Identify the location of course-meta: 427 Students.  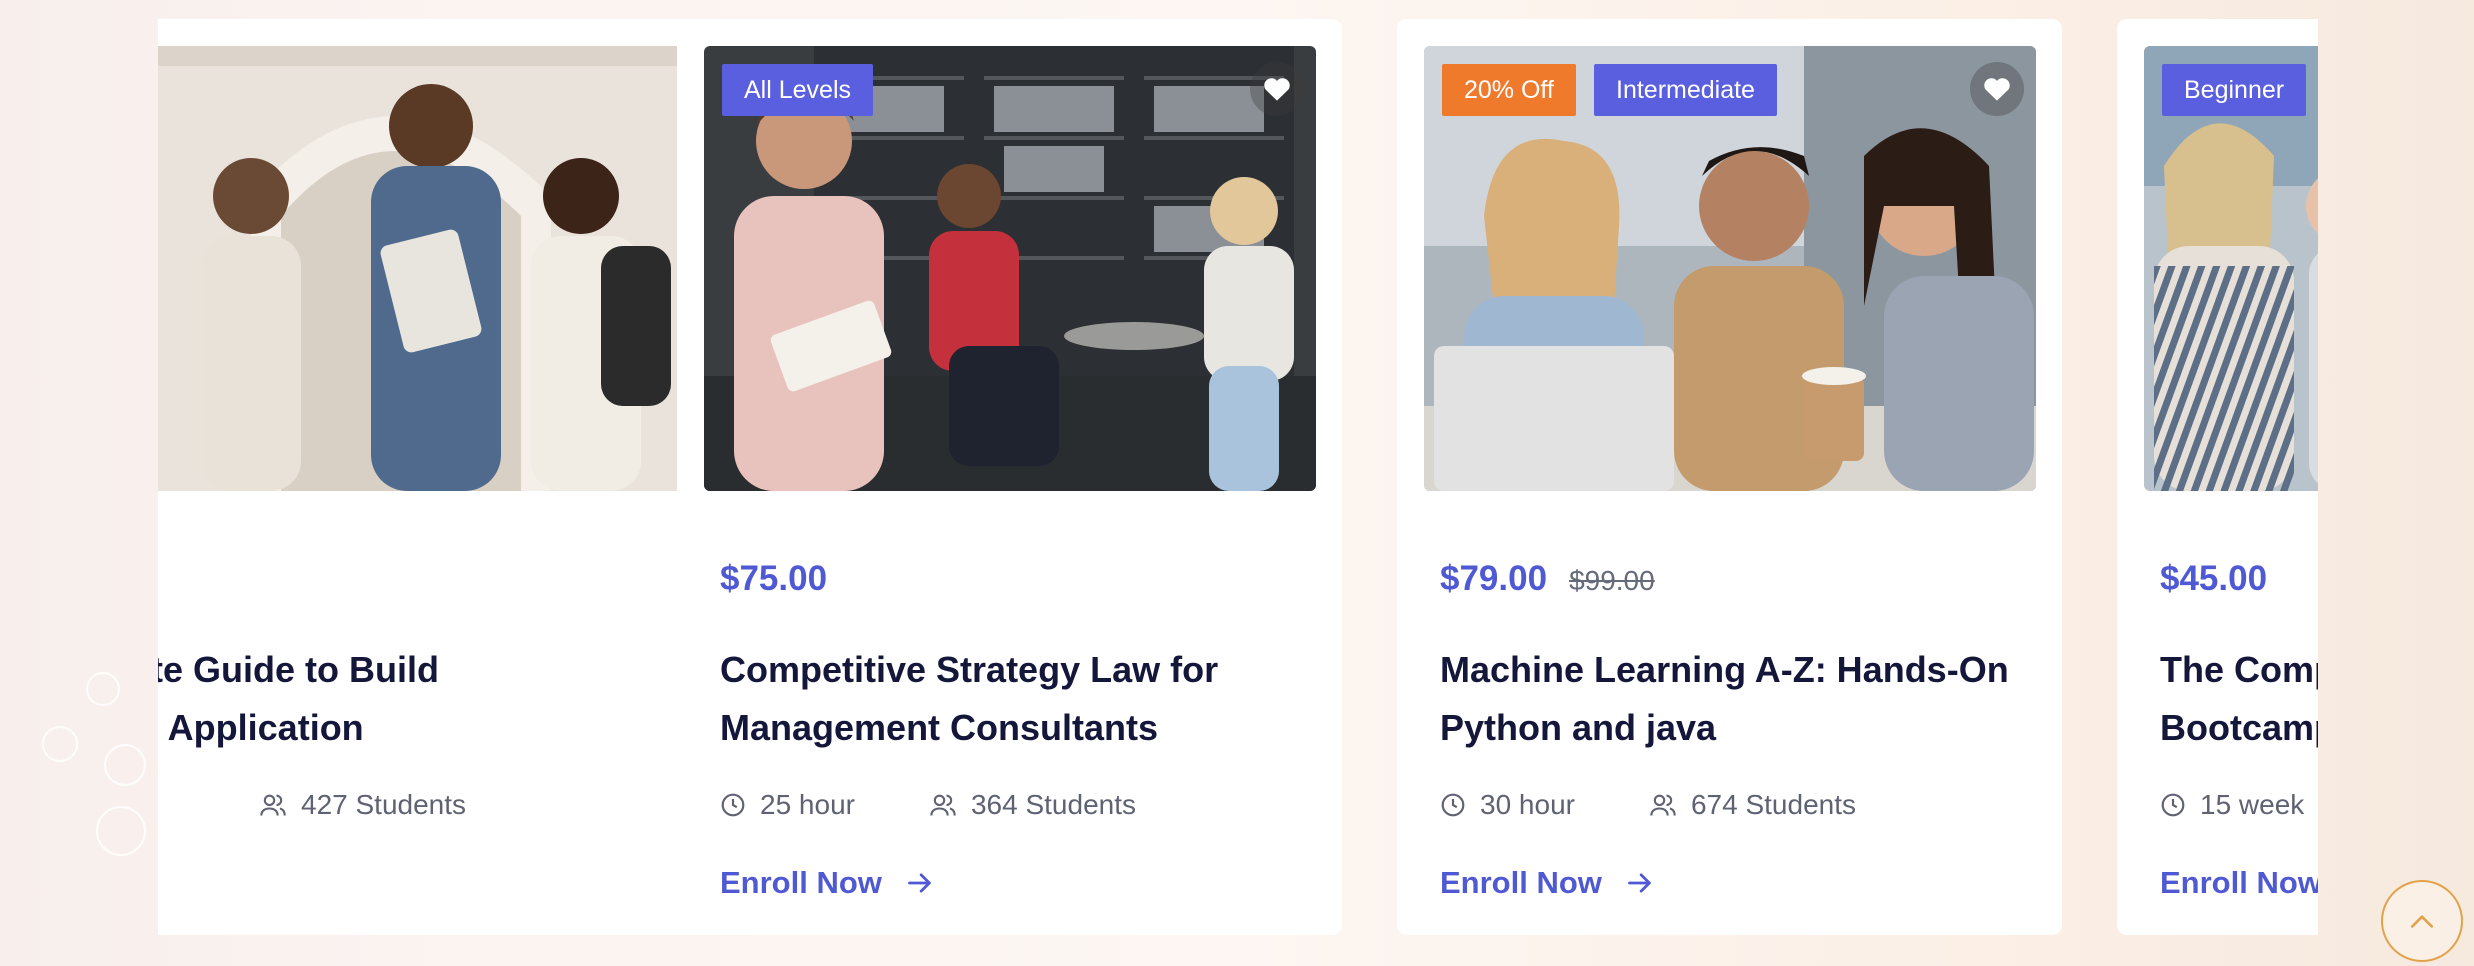
(399, 805).